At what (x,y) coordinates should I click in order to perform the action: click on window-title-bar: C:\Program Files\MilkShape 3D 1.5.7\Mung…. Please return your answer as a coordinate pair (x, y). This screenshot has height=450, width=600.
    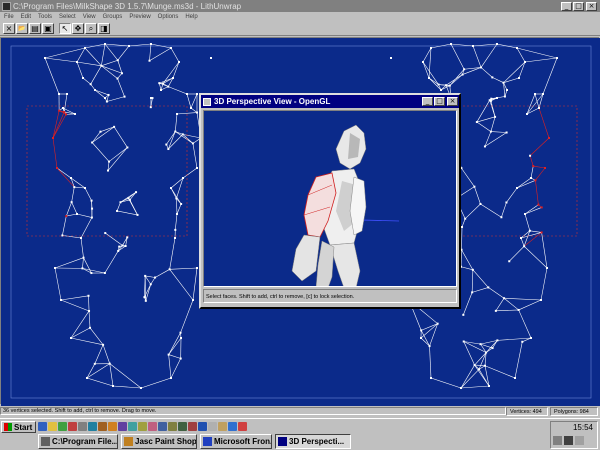
    Looking at the image, I should click on (300, 6).